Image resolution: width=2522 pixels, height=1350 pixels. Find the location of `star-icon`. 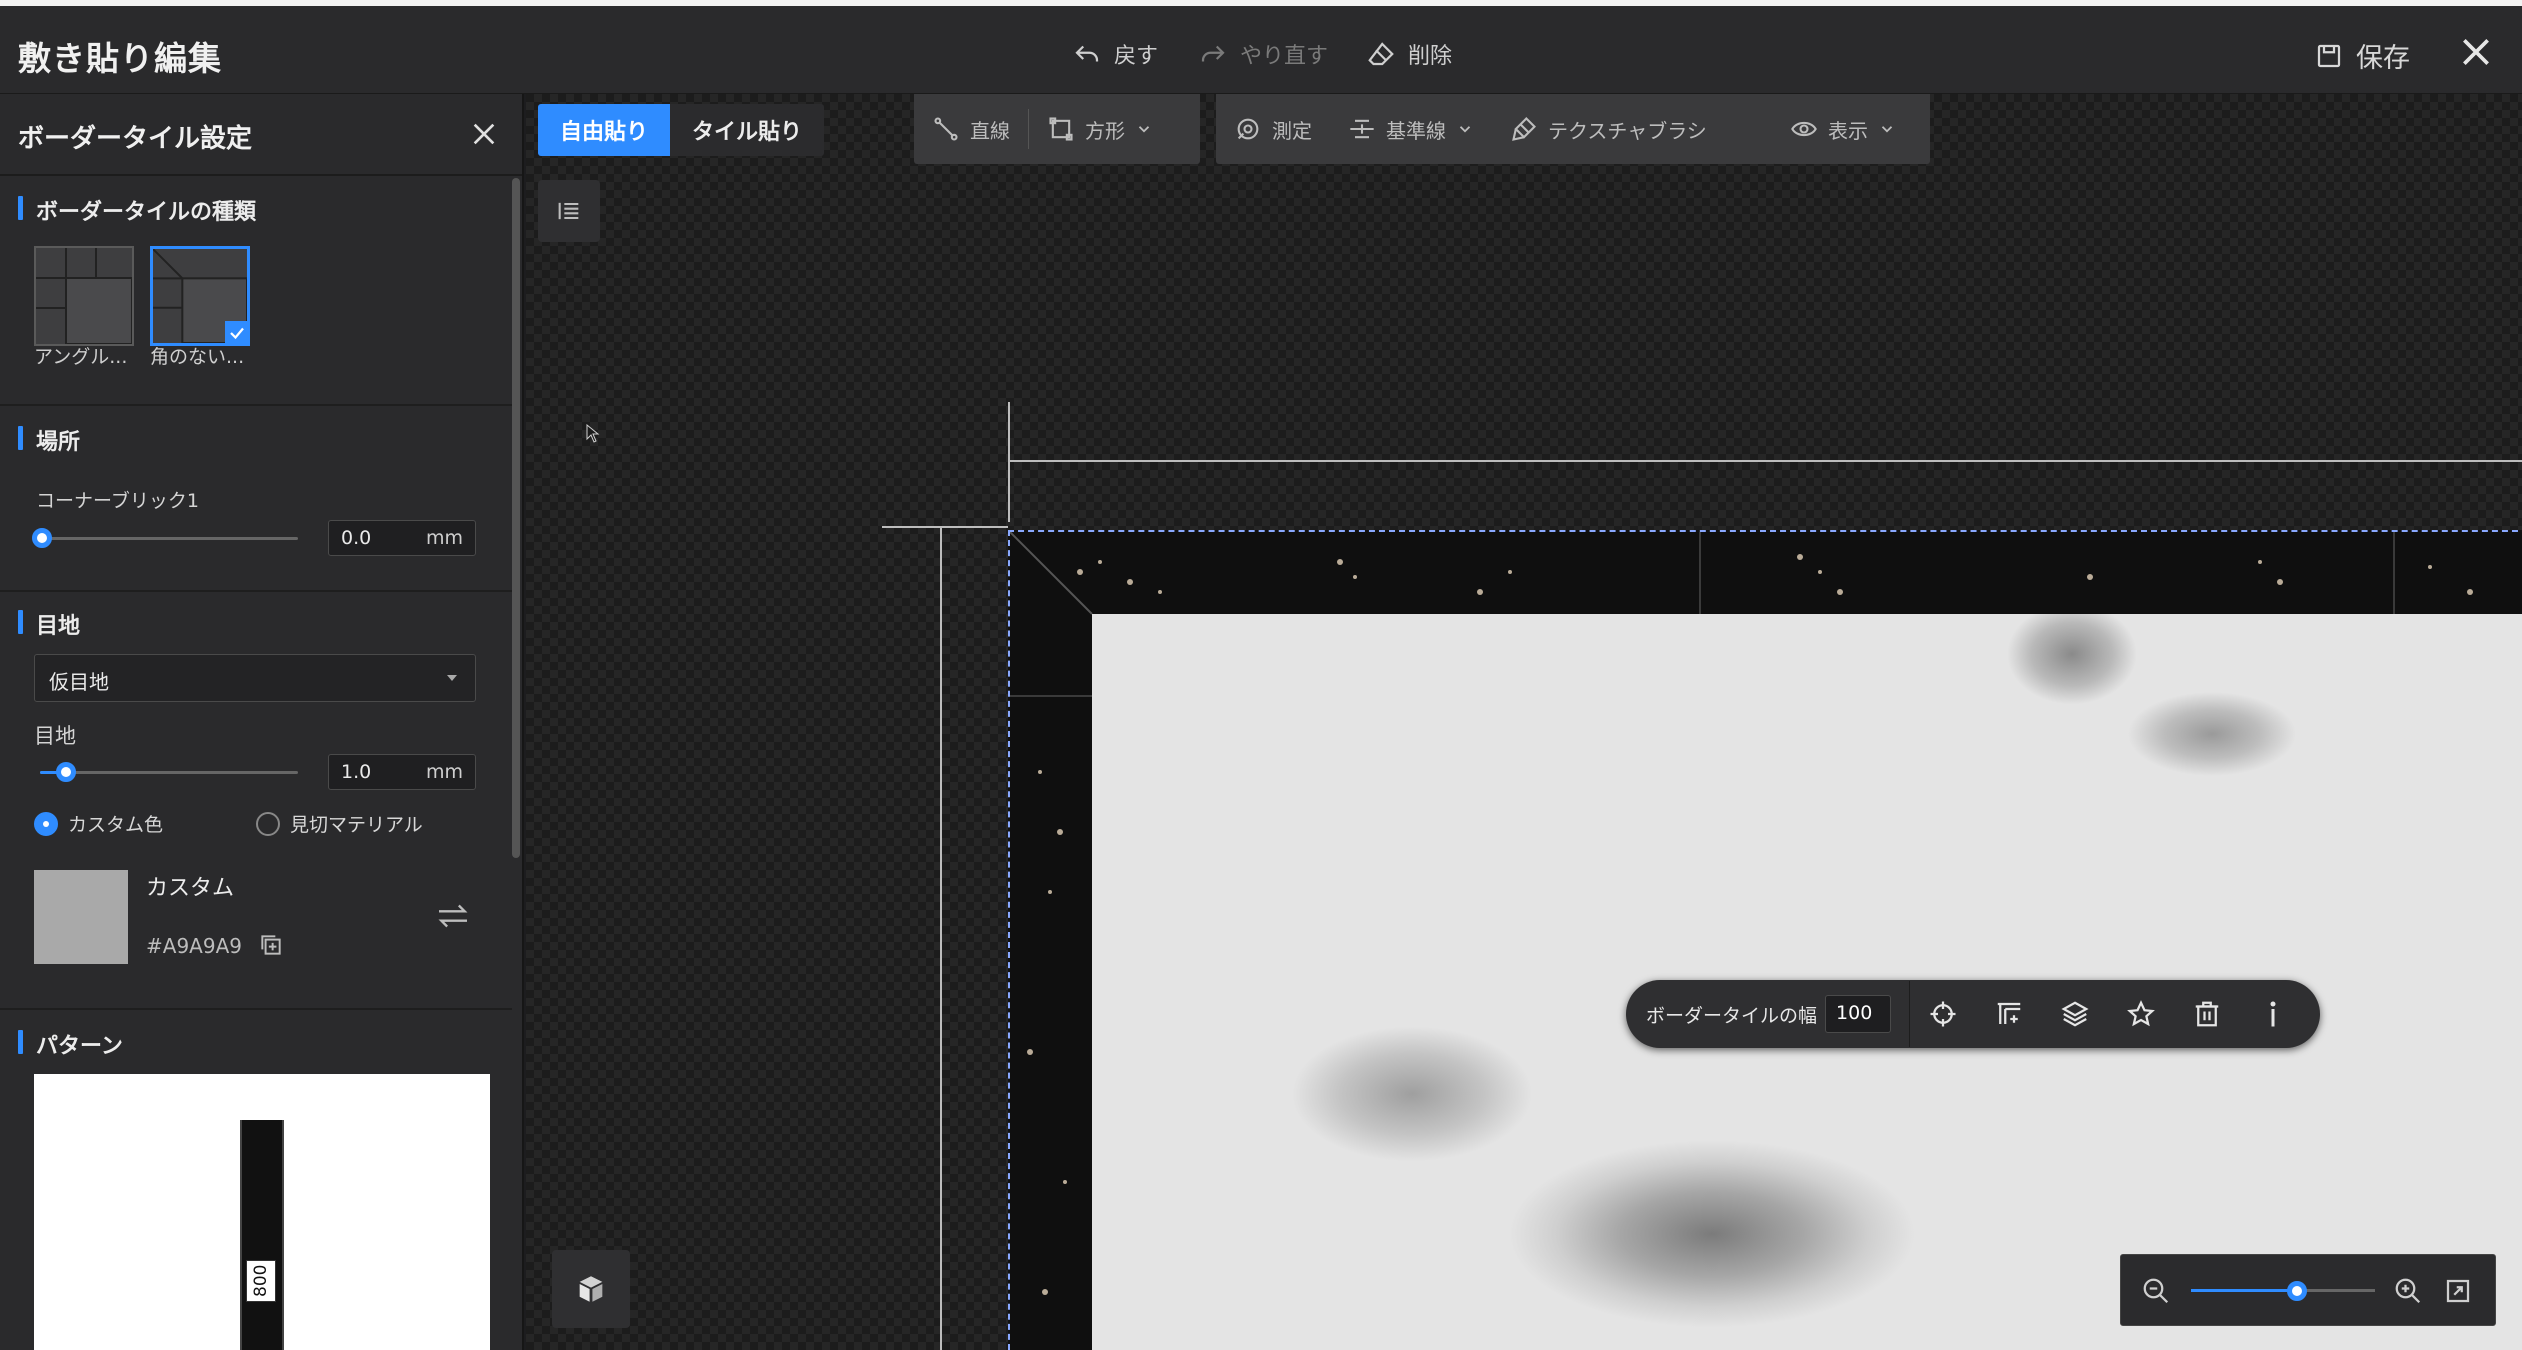

star-icon is located at coordinates (2141, 1013).